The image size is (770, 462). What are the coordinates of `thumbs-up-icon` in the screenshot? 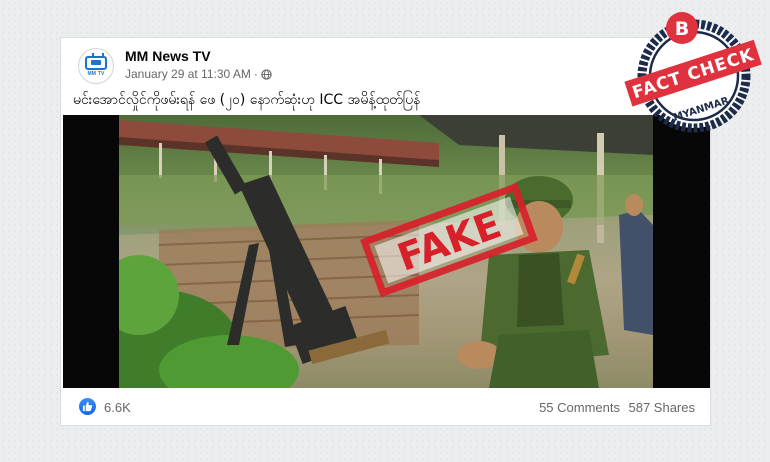 It's located at (87, 406).